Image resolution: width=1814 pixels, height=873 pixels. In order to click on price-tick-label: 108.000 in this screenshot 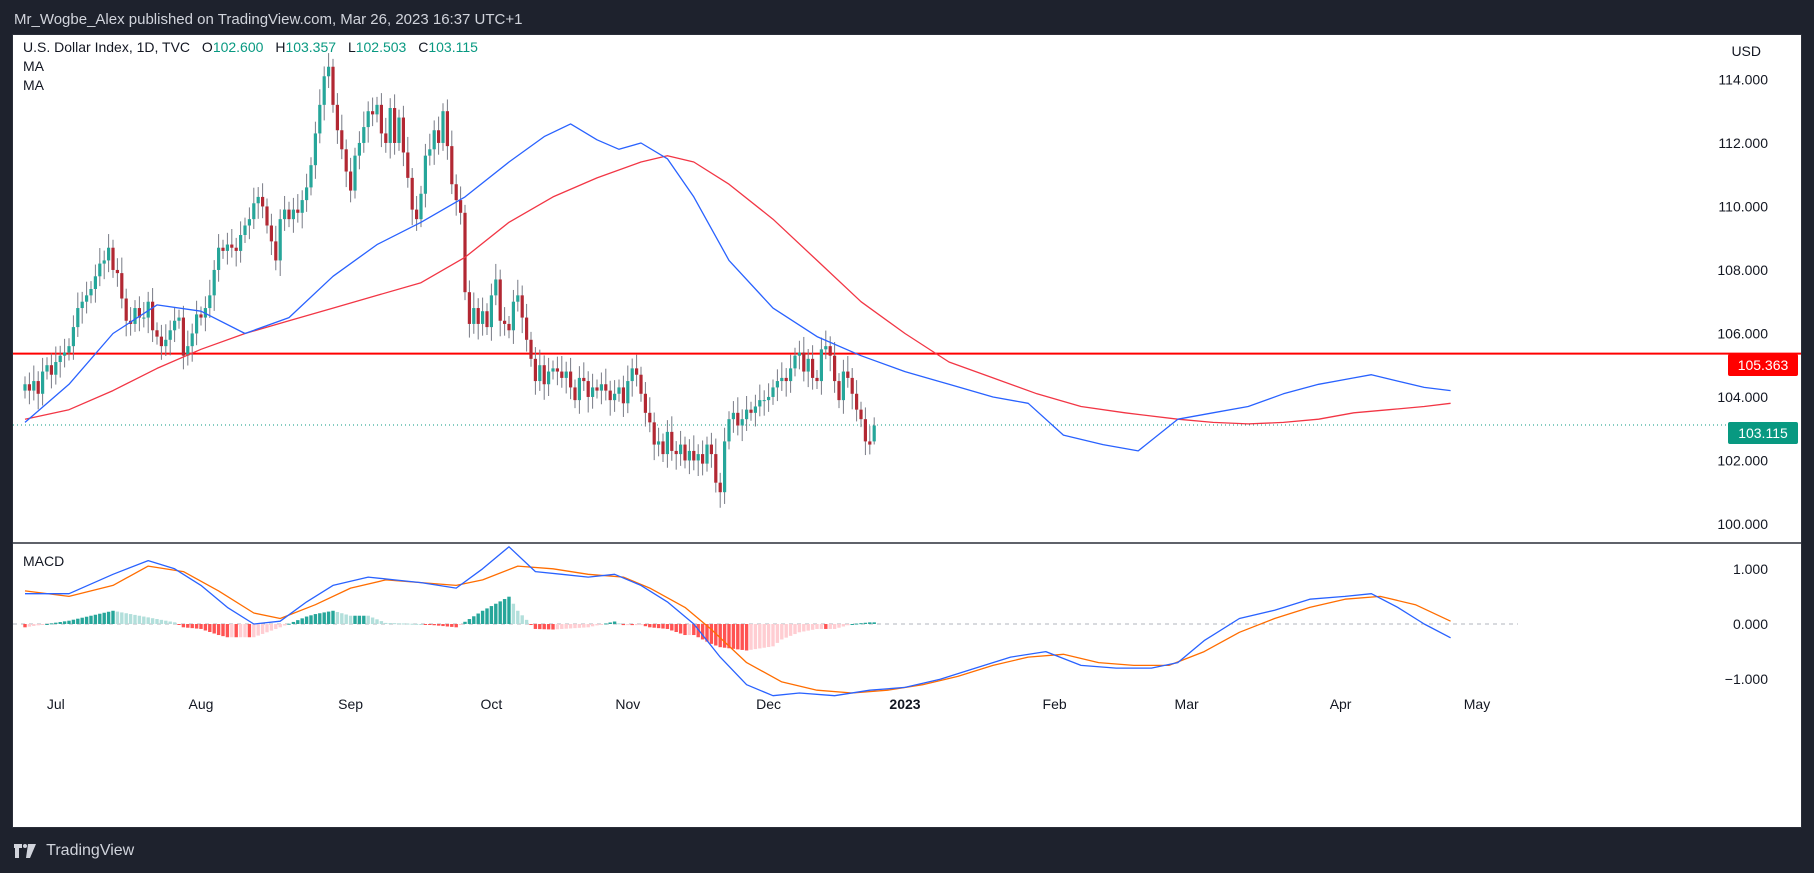, I will do `click(1742, 270)`.